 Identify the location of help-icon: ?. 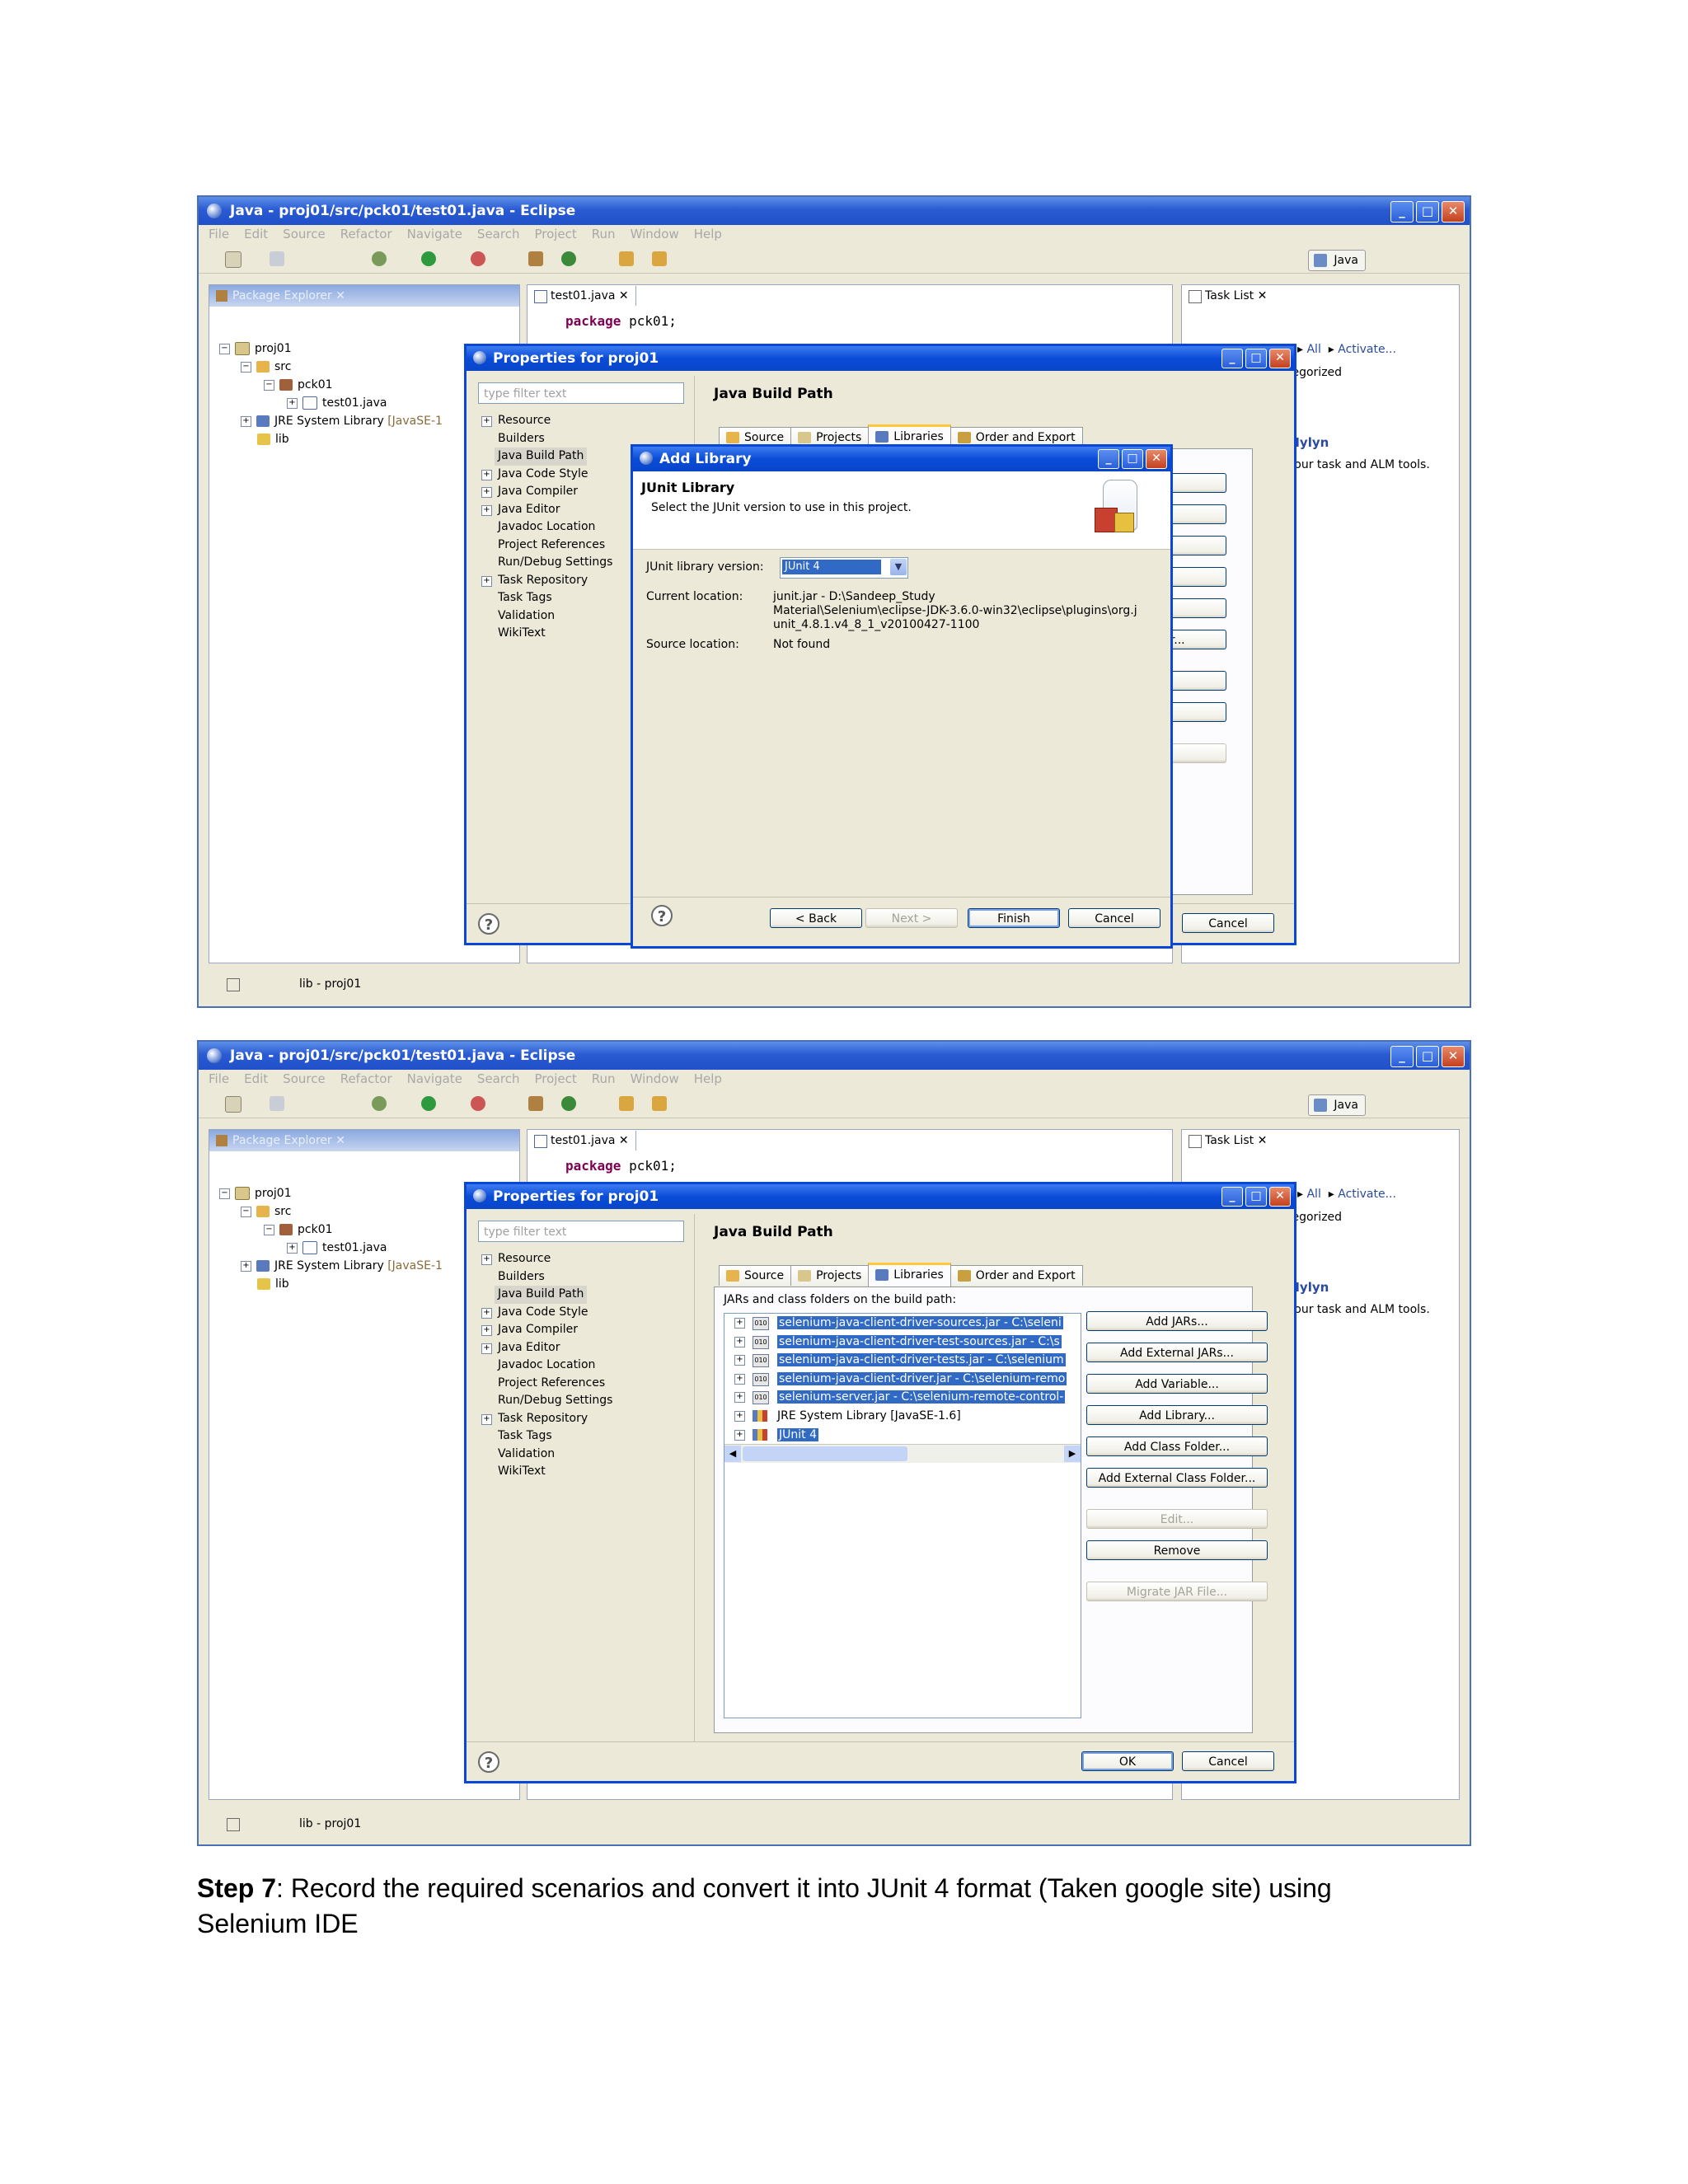
(488, 924).